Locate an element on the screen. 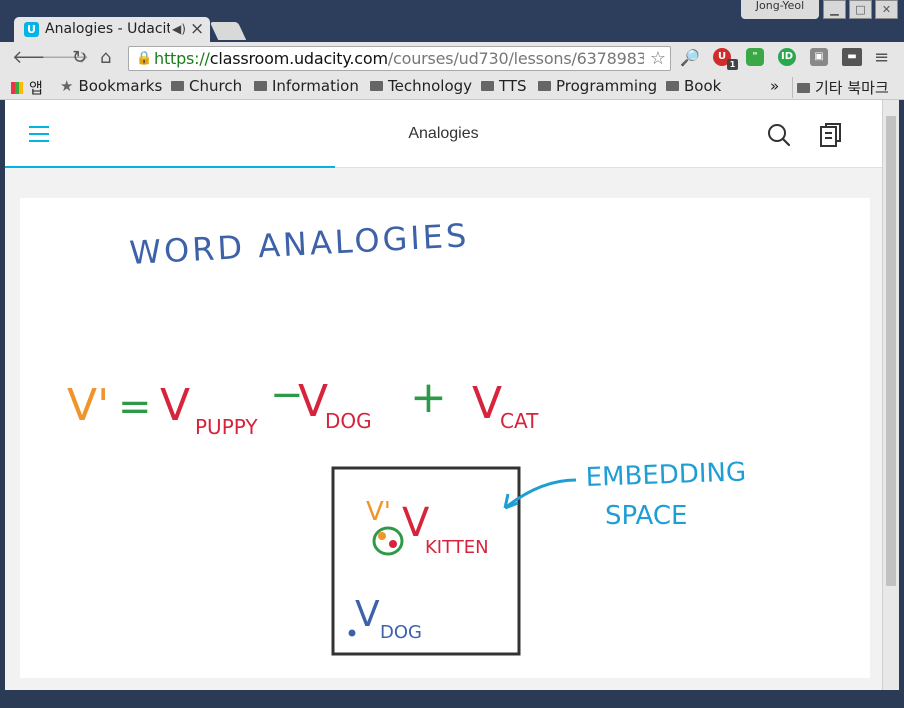 The image size is (904, 708). bookmark-book: Book is located at coordinates (693, 86).